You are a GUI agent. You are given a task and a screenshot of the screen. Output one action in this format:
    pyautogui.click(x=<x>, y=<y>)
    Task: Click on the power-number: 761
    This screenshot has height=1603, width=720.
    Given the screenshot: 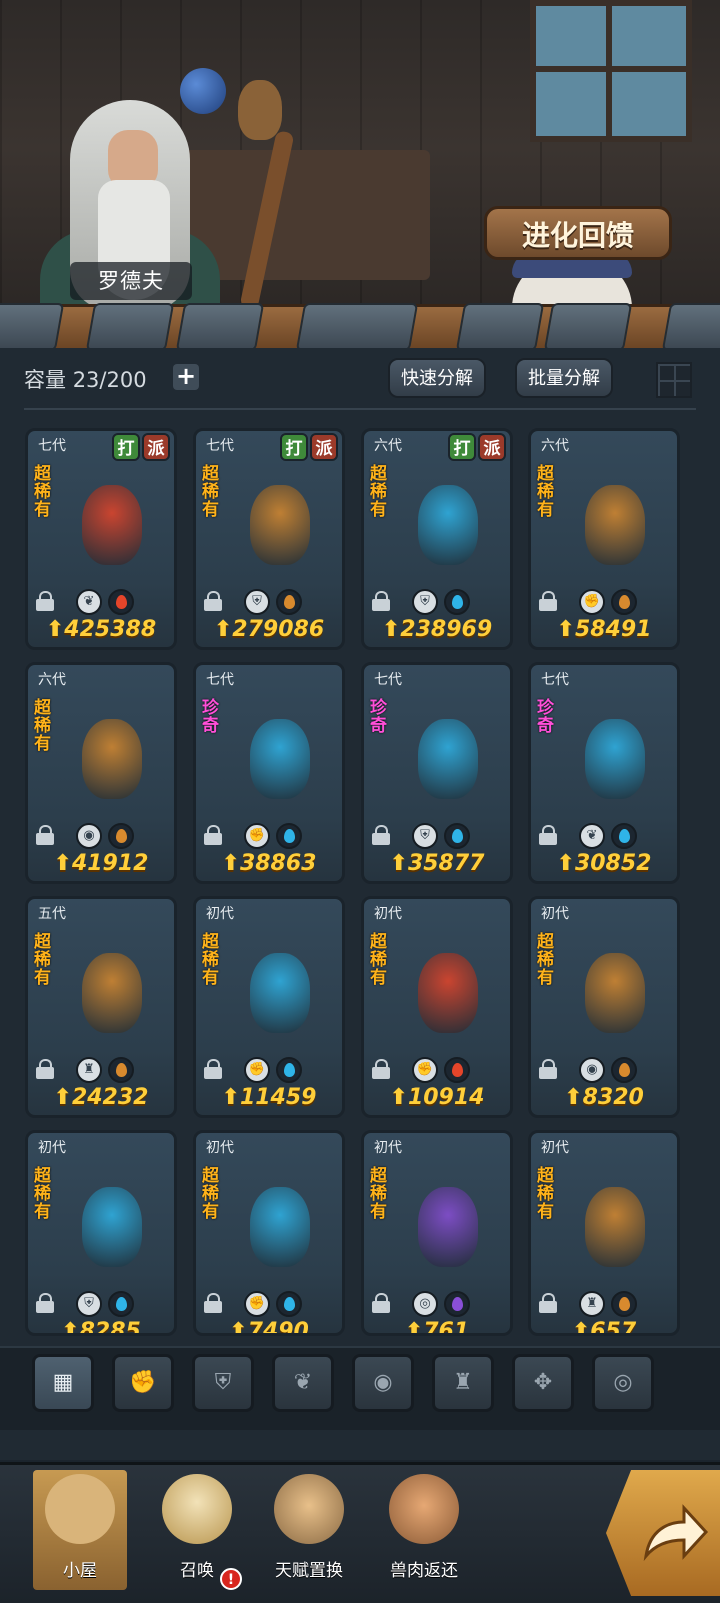 What is the action you would take?
    pyautogui.click(x=446, y=1327)
    